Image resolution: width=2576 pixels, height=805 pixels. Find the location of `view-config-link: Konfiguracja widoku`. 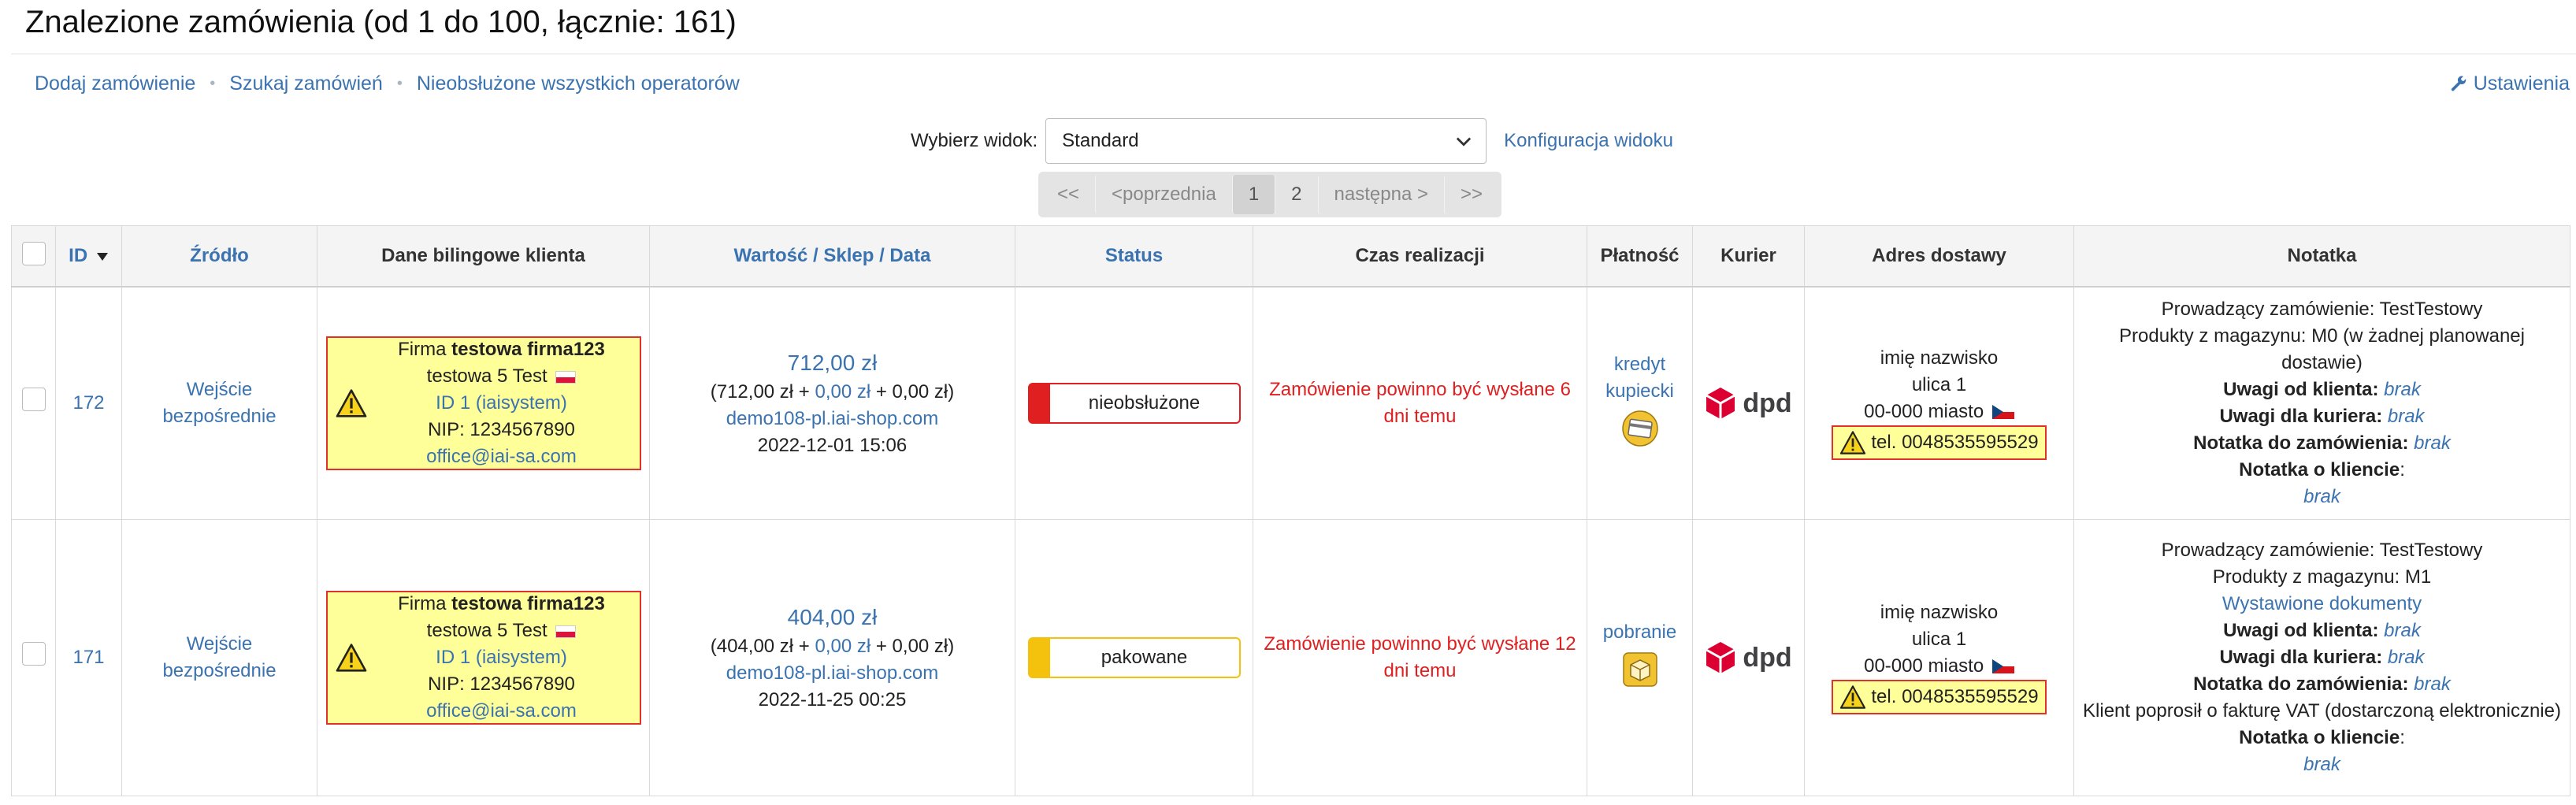

view-config-link: Konfiguracja widoku is located at coordinates (1588, 141).